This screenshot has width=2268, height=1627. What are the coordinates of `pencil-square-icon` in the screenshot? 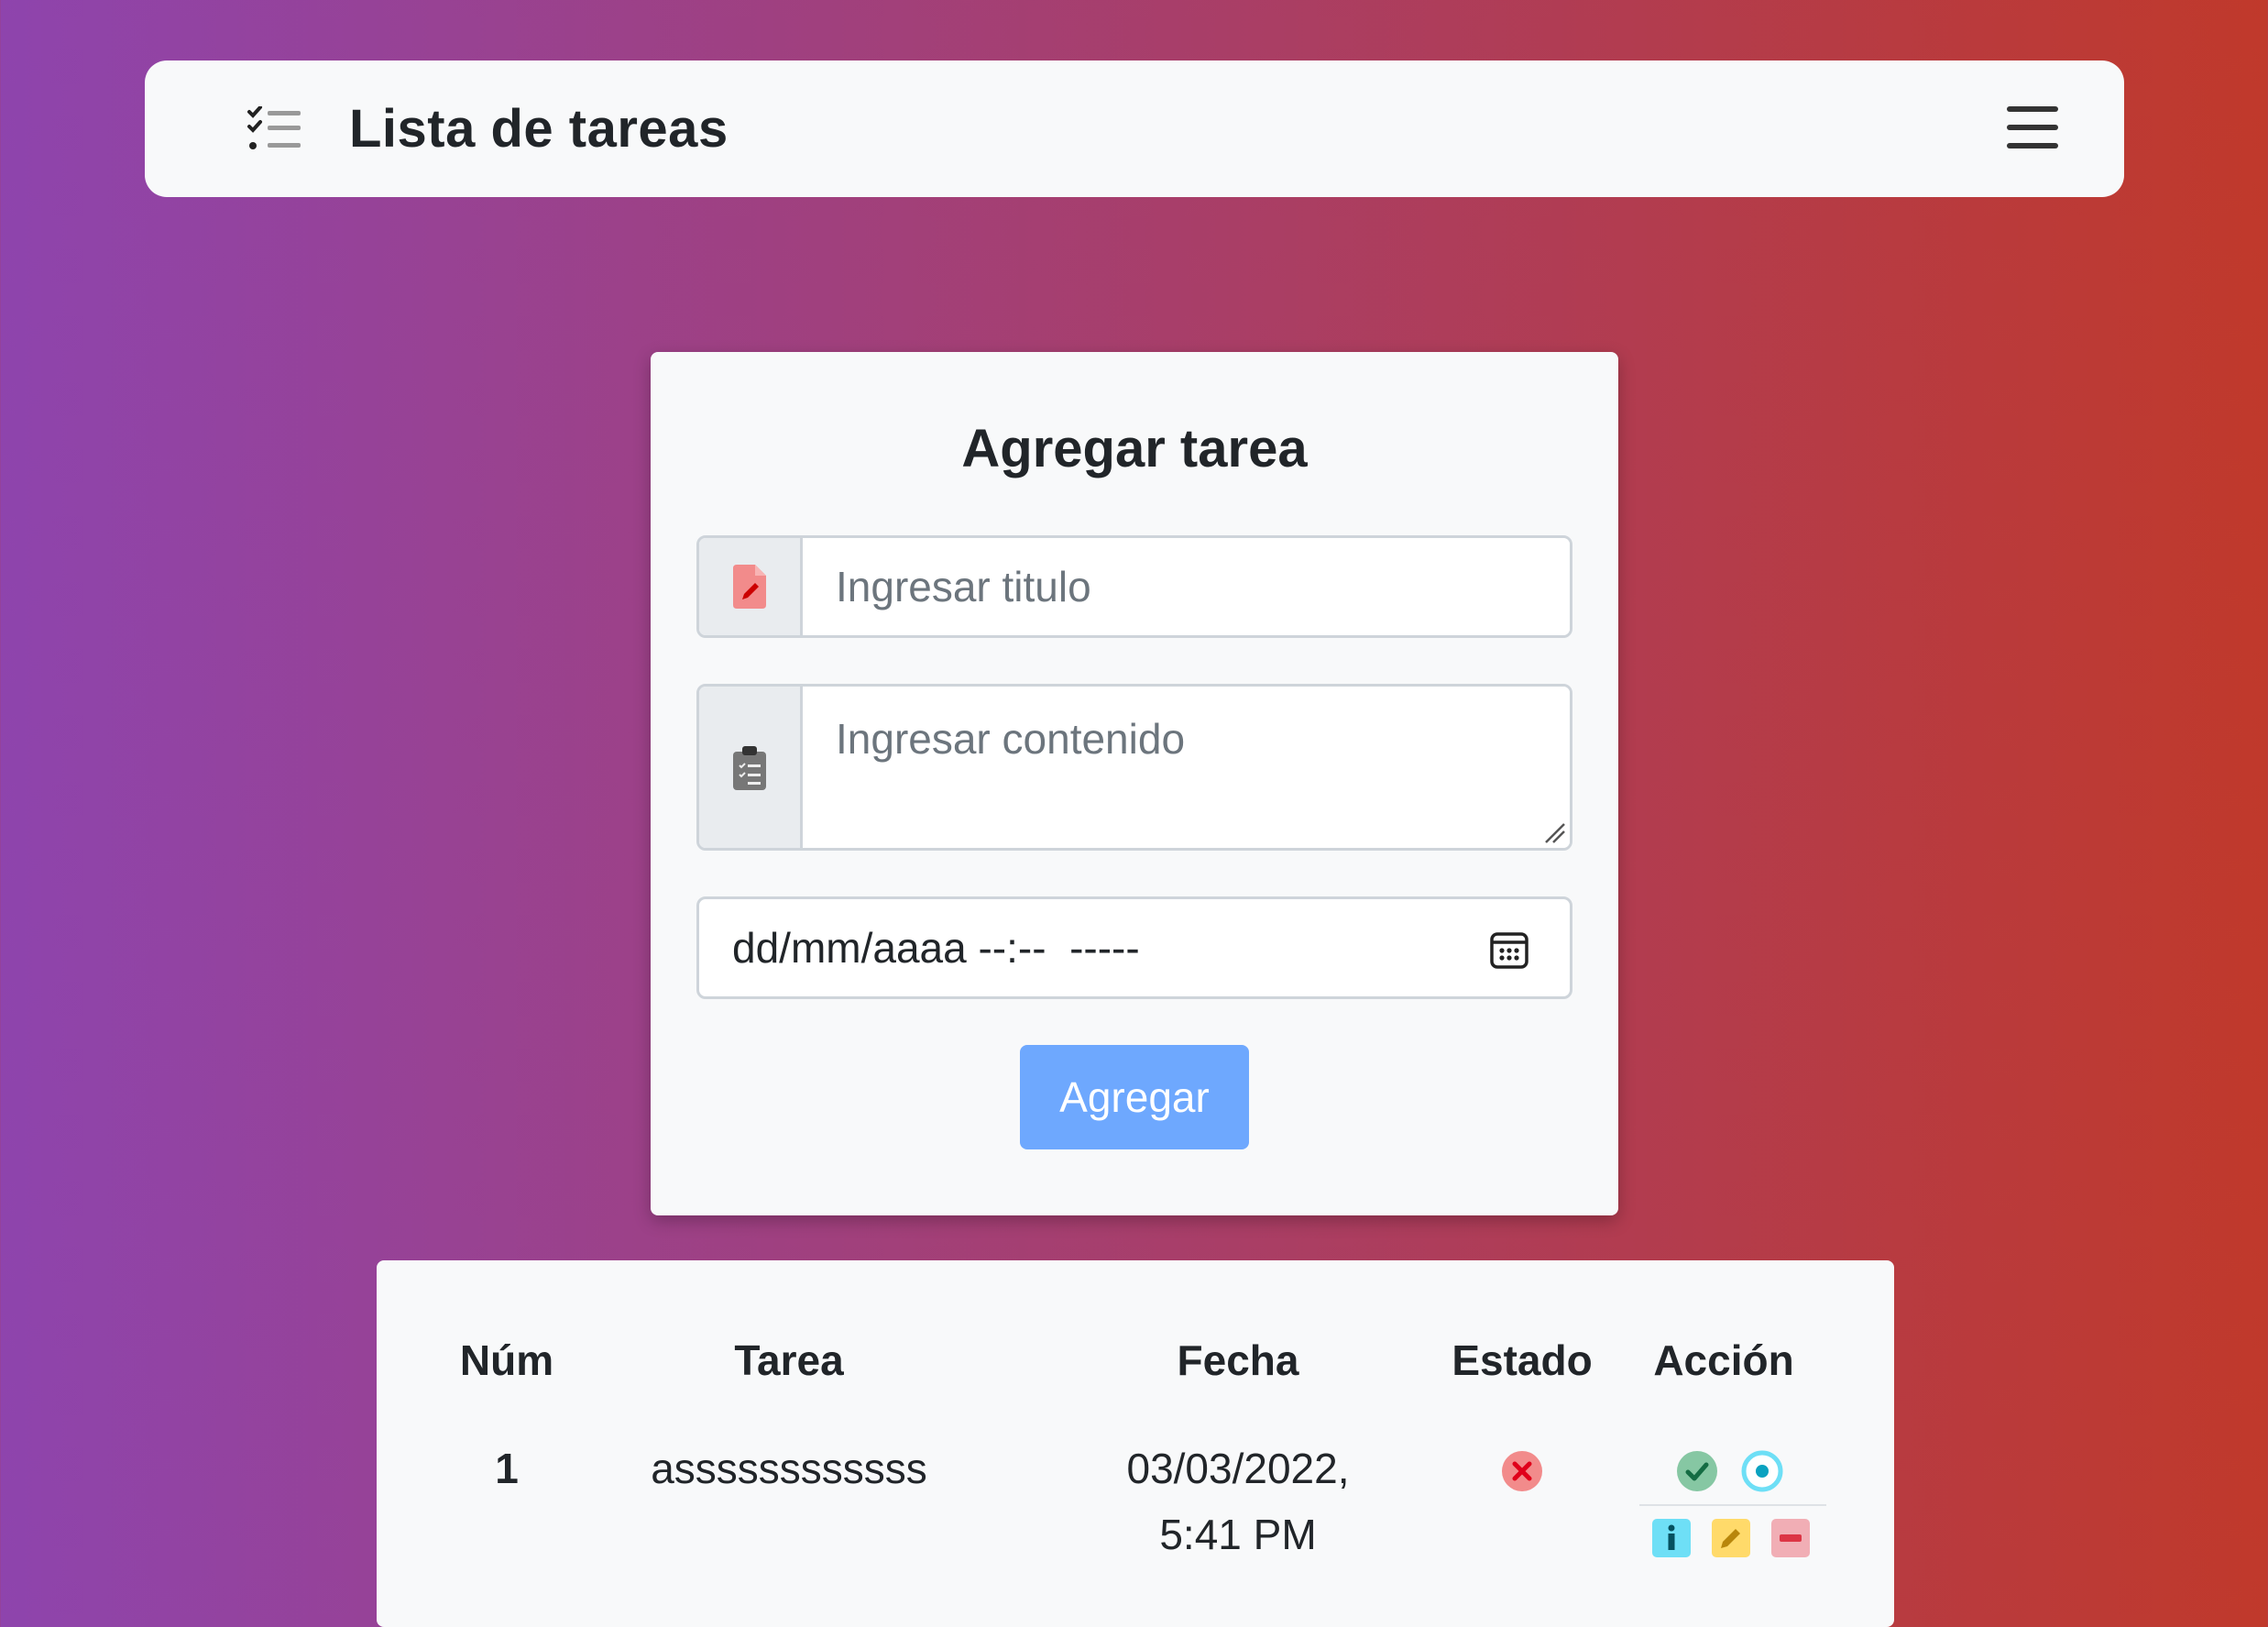 It's located at (1731, 1538).